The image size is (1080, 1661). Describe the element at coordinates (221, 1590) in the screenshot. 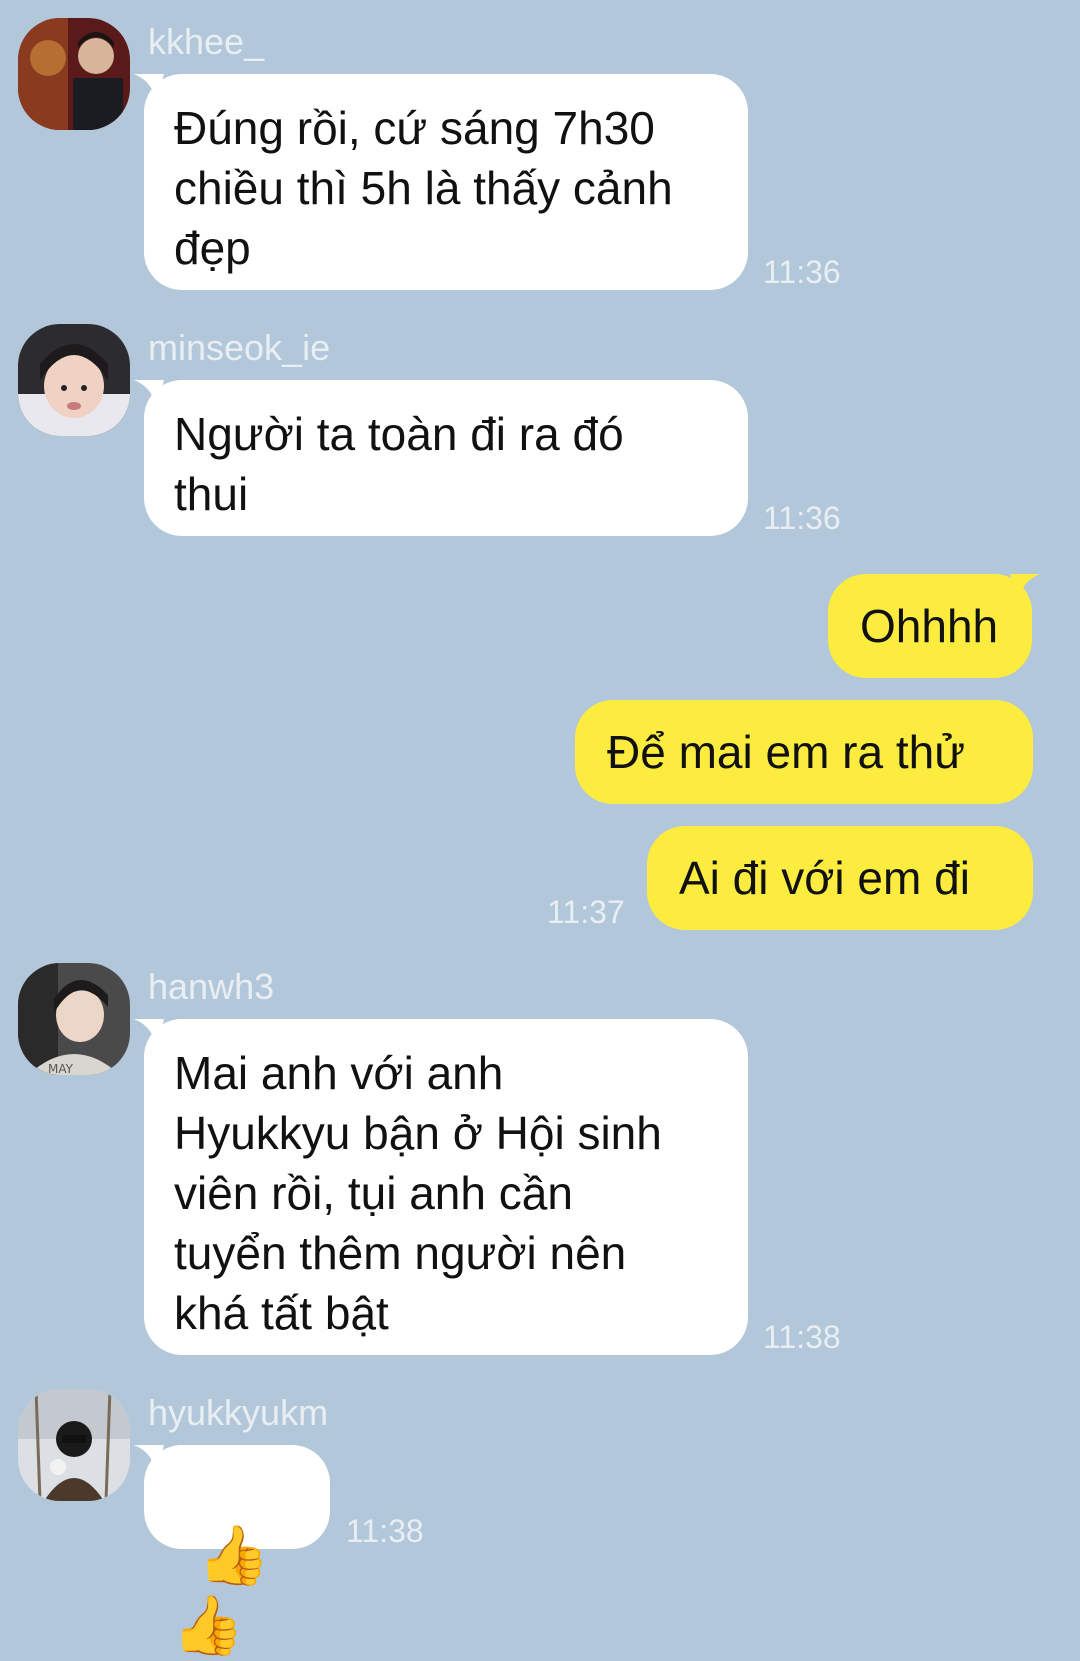

I see `thumbs-up-icon: 👍👍` at that location.